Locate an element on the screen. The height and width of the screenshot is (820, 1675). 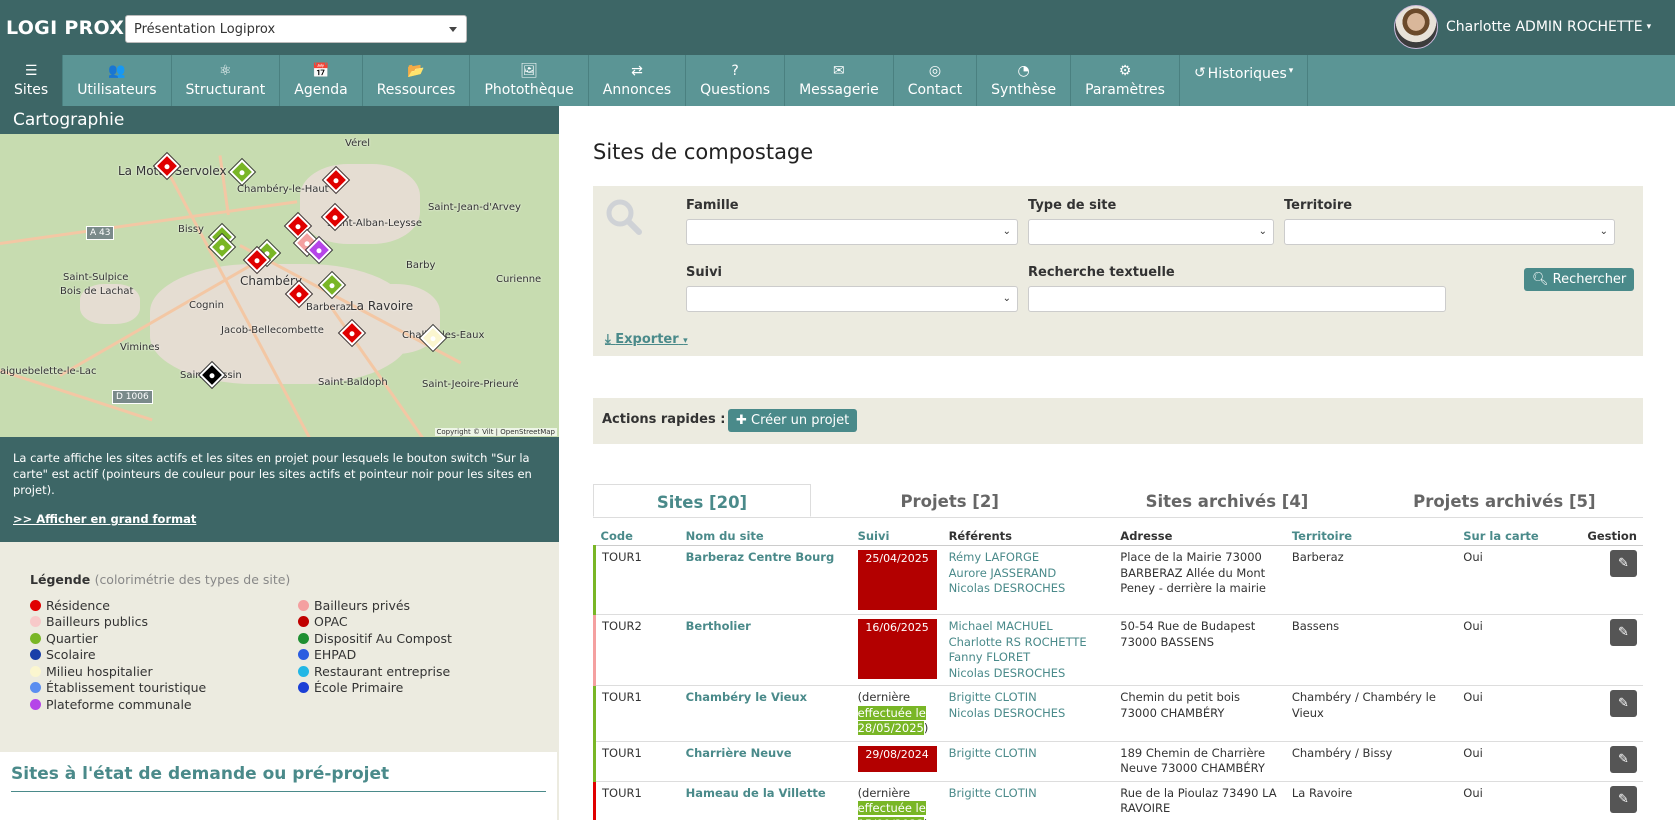
legend-subtitle: (colorimétrie des types de site) is located at coordinates (192, 579).